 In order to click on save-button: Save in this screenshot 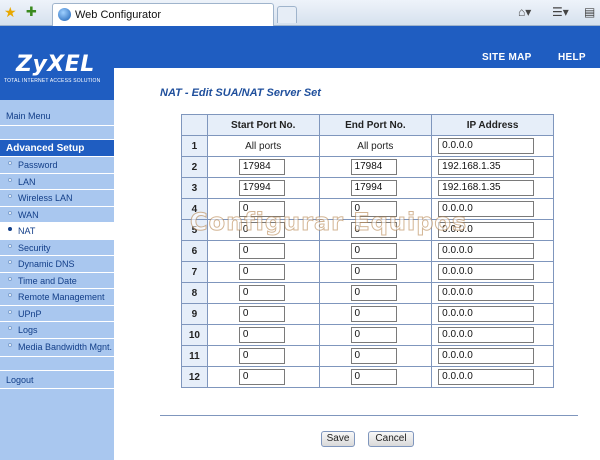, I will do `click(338, 439)`.